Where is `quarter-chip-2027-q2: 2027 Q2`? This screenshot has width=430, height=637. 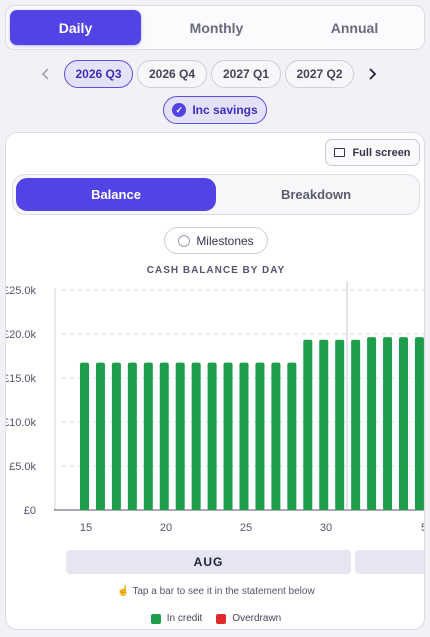 quarter-chip-2027-q2: 2027 Q2 is located at coordinates (319, 74).